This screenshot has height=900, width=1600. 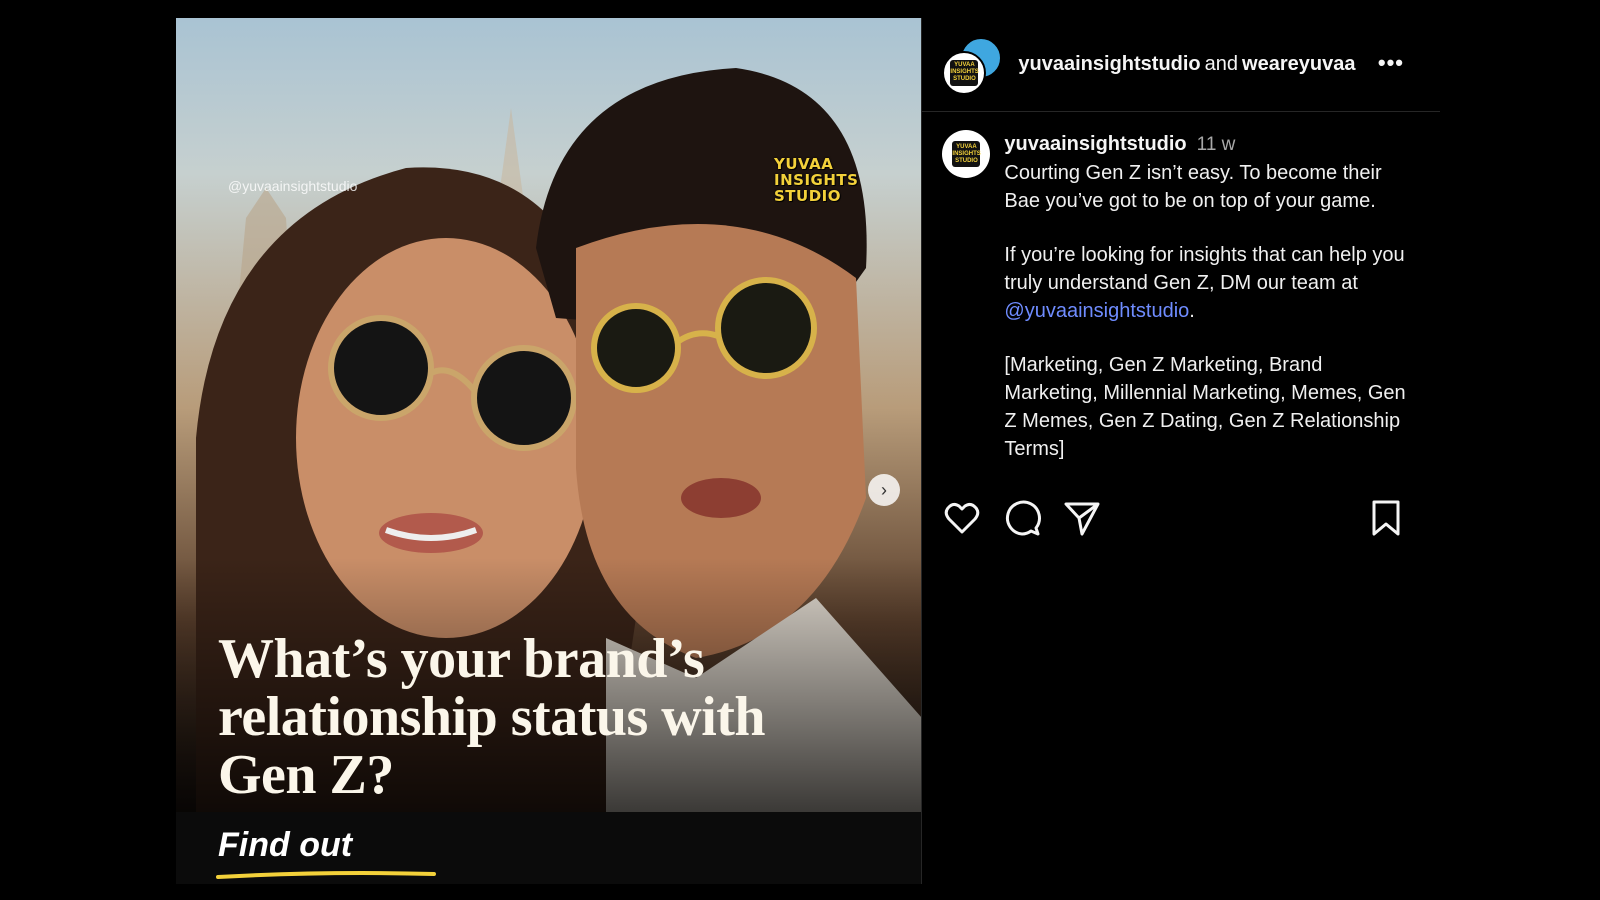 I want to click on comment-icon, so click(x=1024, y=518).